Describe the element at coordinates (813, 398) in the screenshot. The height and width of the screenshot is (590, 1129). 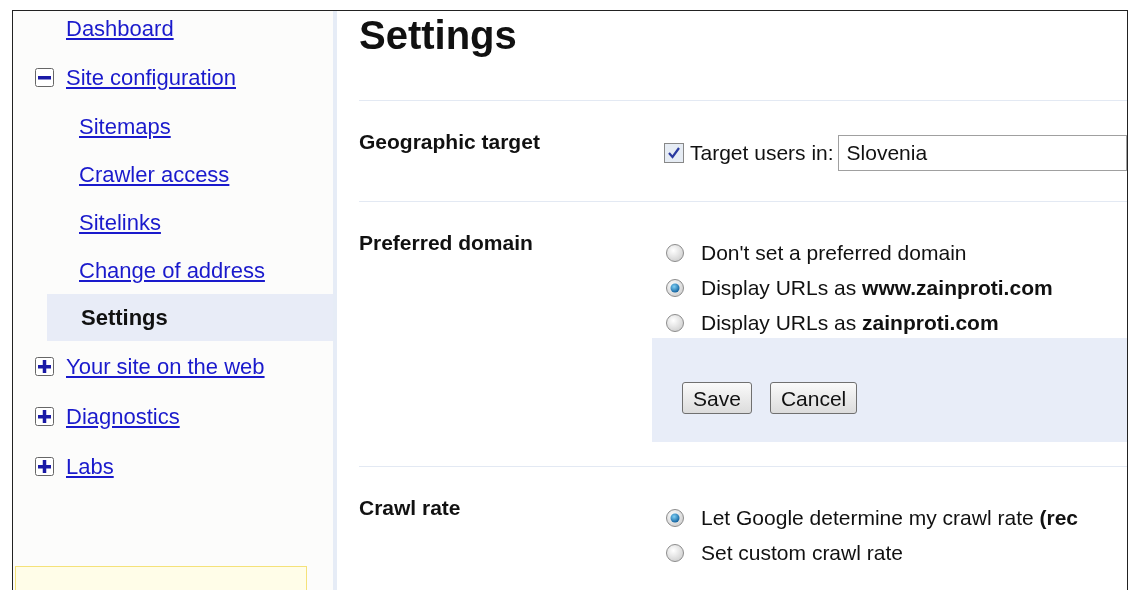
I see `cancel-button: Cancel` at that location.